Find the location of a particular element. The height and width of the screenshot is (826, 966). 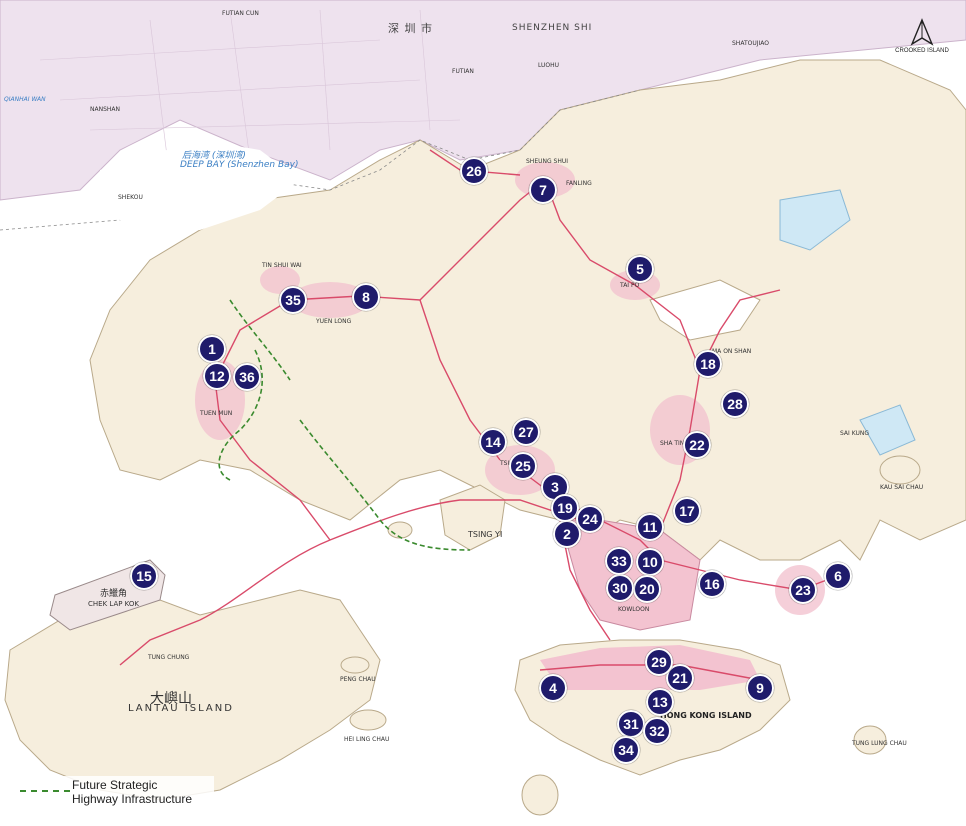

label-nanshan: NANSHAN is located at coordinates (105, 109).